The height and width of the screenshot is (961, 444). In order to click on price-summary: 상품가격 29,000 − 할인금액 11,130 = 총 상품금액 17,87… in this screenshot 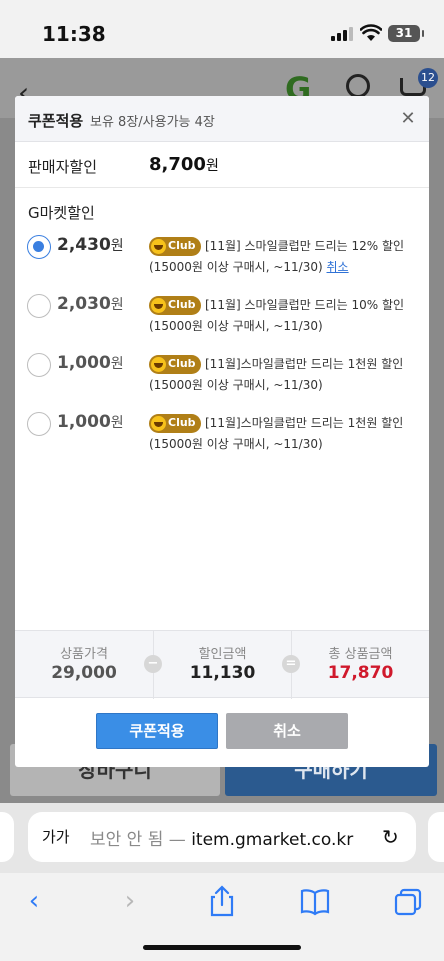, I will do `click(222, 664)`.